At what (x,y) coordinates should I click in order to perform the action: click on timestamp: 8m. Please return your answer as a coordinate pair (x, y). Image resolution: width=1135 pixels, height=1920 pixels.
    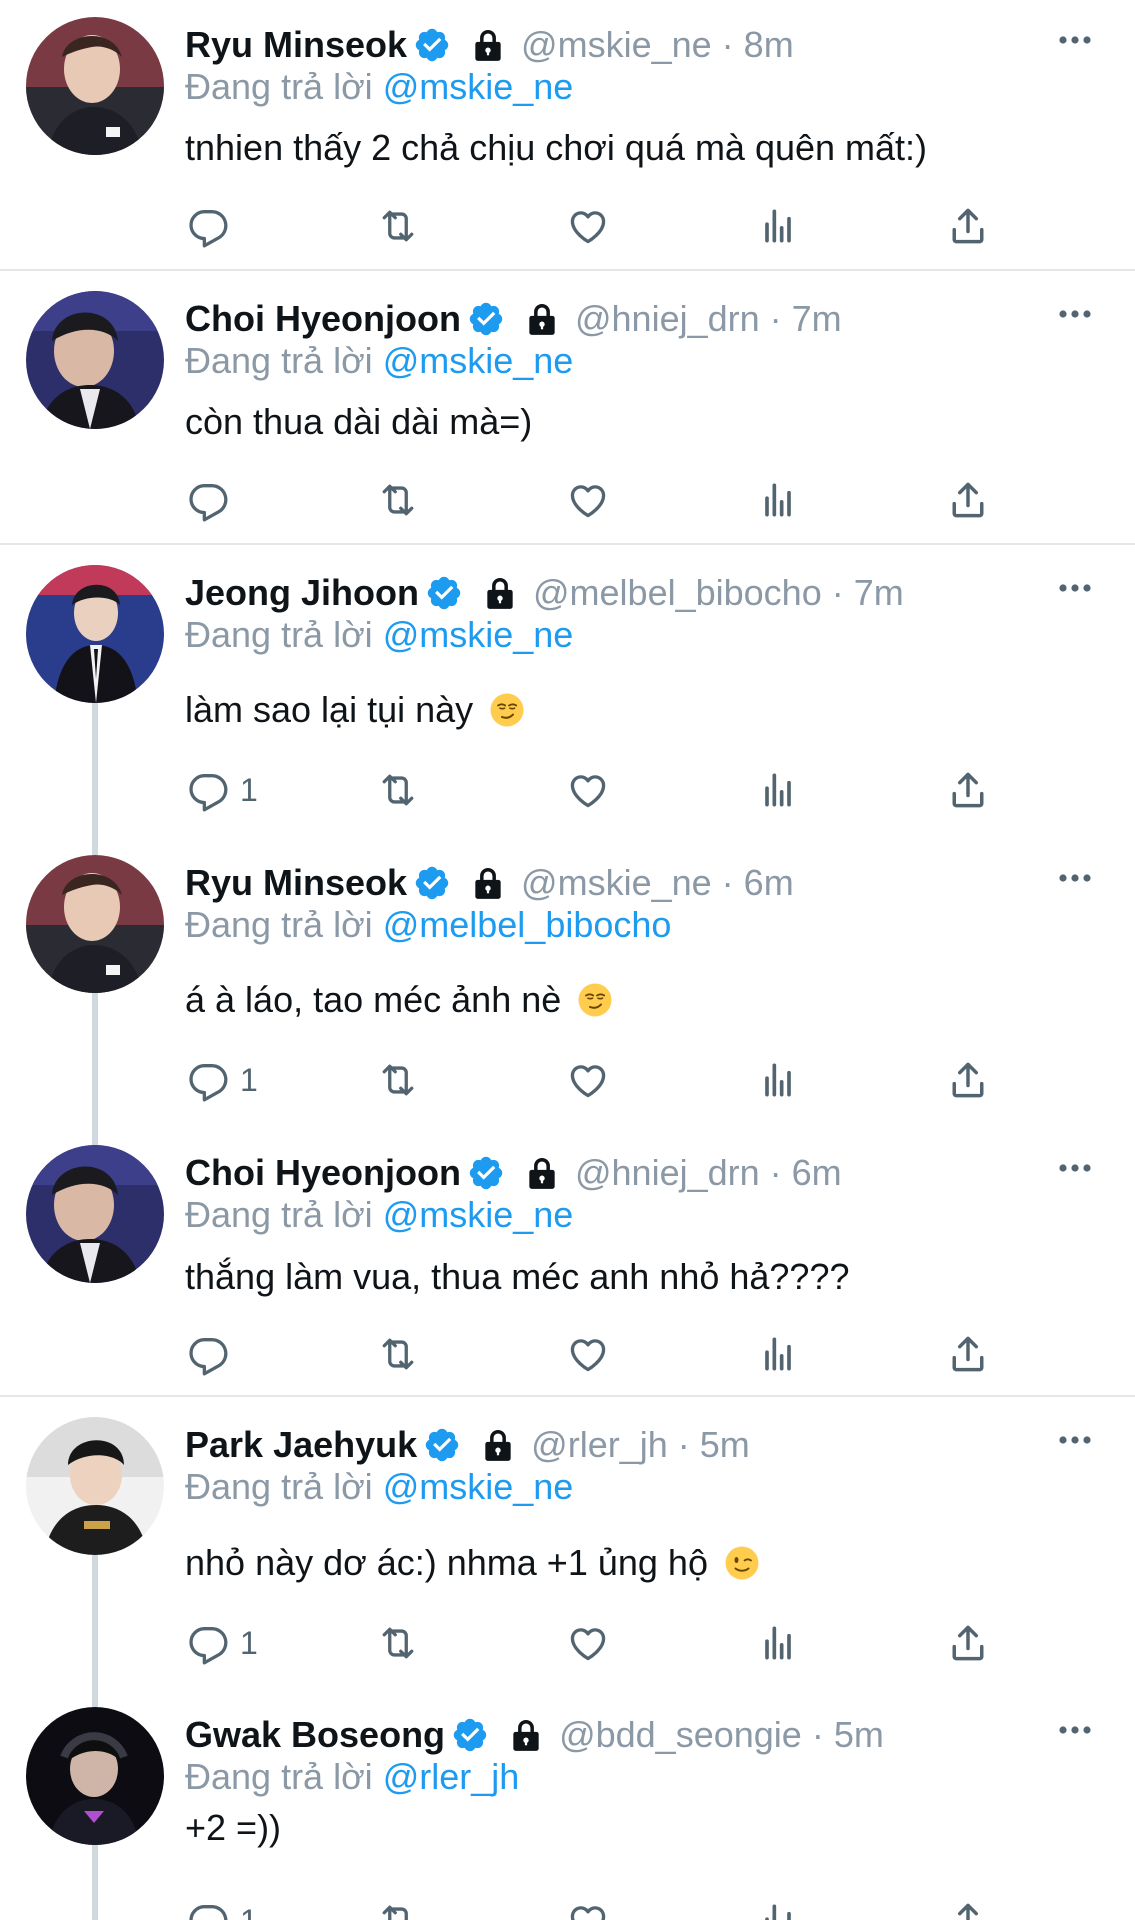
    Looking at the image, I should click on (769, 45).